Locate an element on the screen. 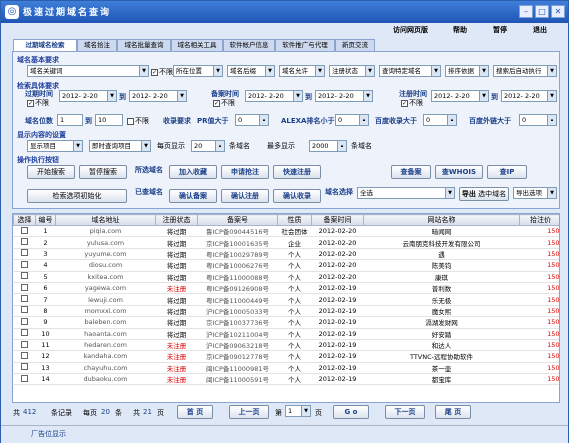  tab-account: 软件帐户信息 is located at coordinates (249, 45).